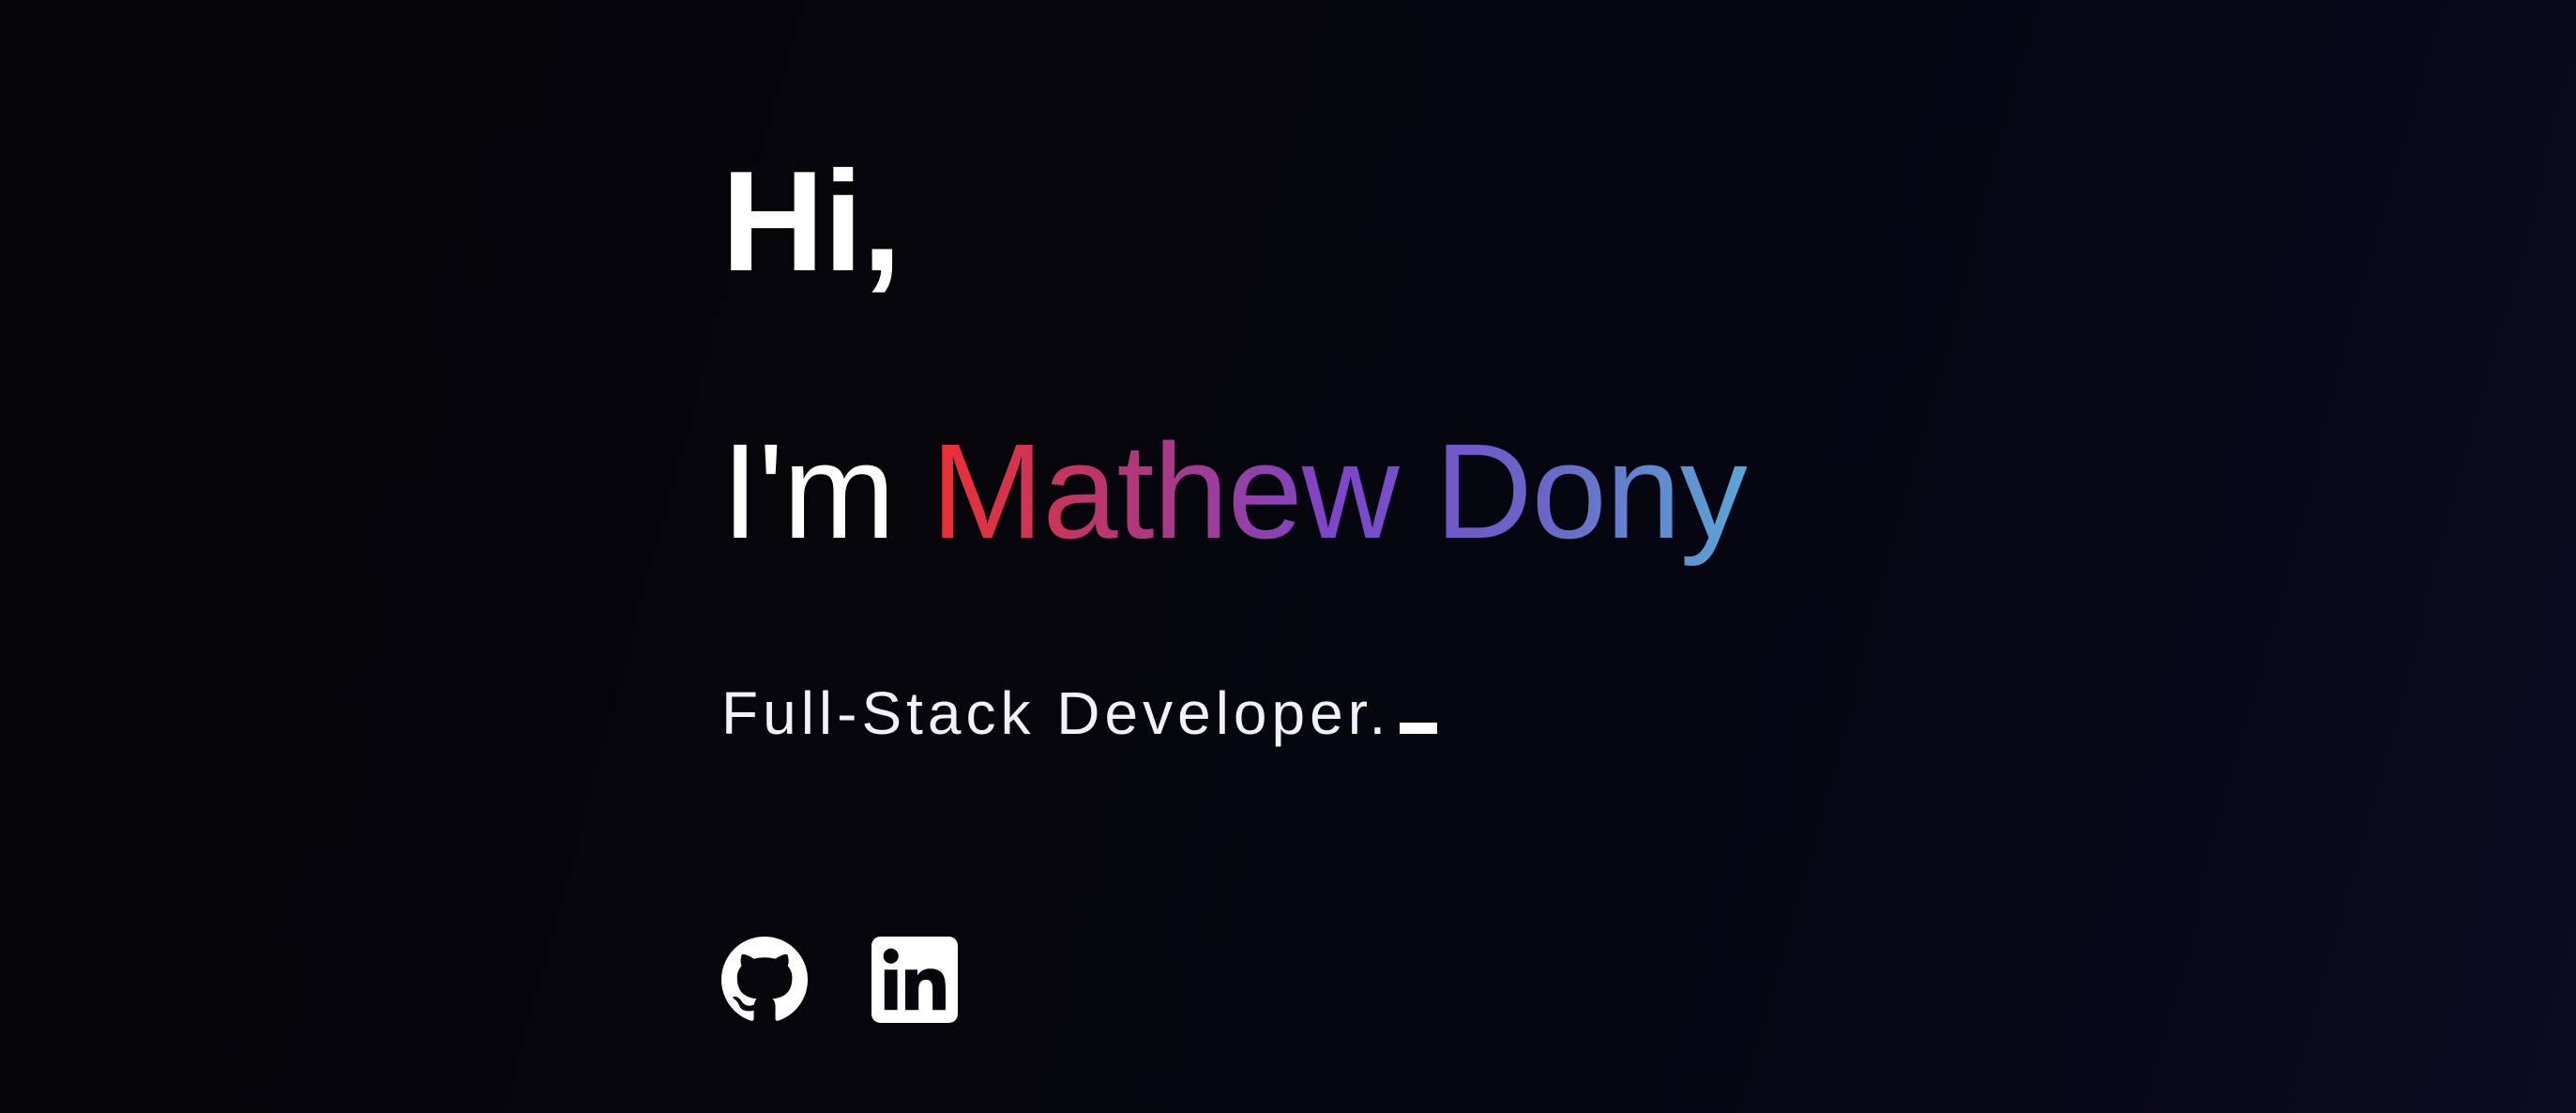 Image resolution: width=2576 pixels, height=1113 pixels. What do you see at coordinates (1419, 728) in the screenshot?
I see `typing-cursor` at bounding box center [1419, 728].